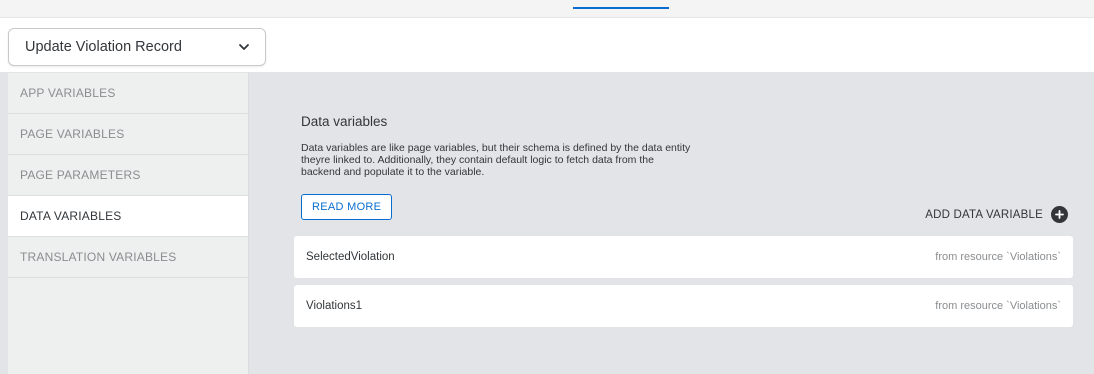  Describe the element at coordinates (244, 47) in the screenshot. I see `chevron-down-icon` at that location.